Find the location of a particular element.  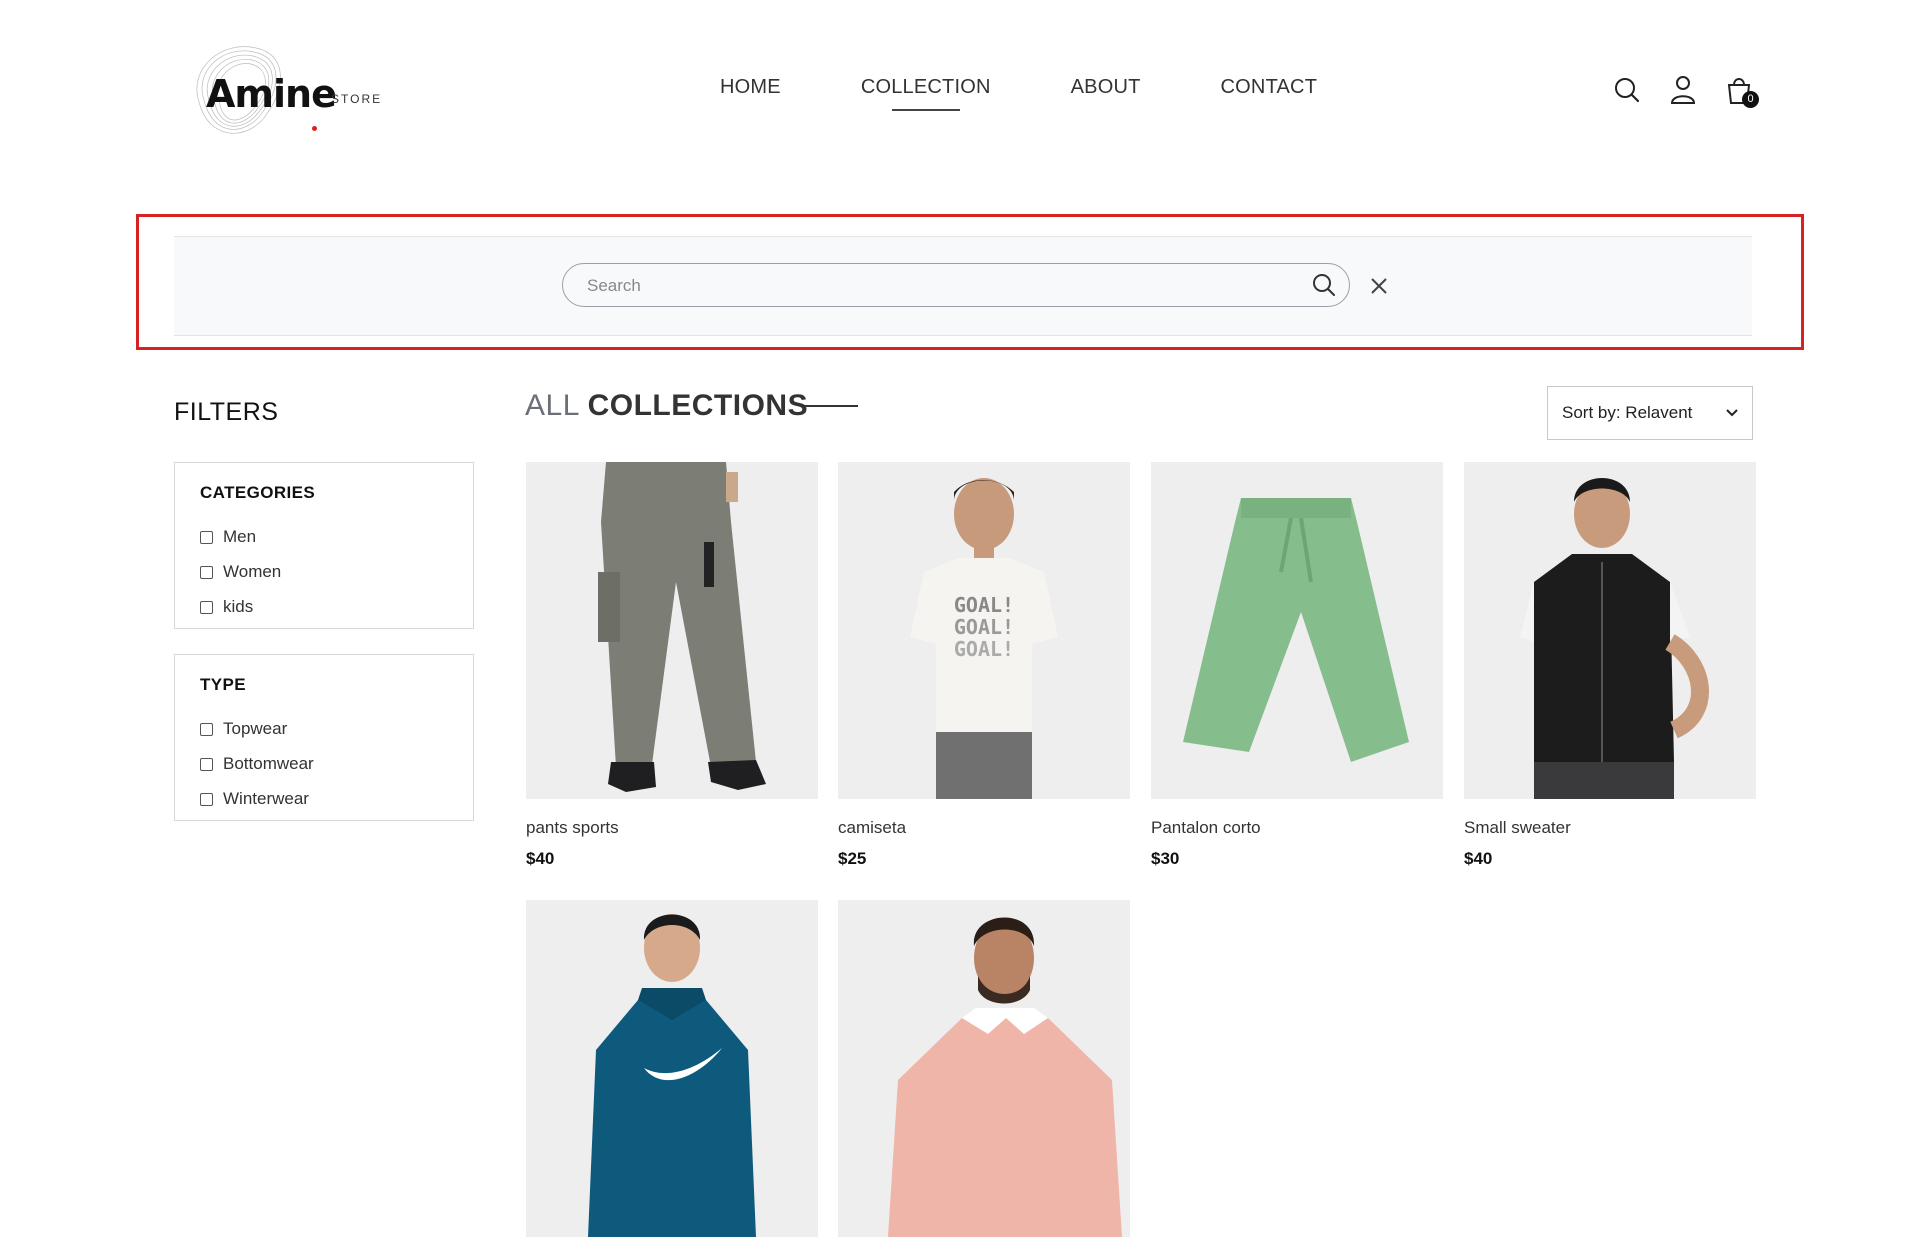

filter-option-bottomwear: Bottomwear is located at coordinates (257, 764).